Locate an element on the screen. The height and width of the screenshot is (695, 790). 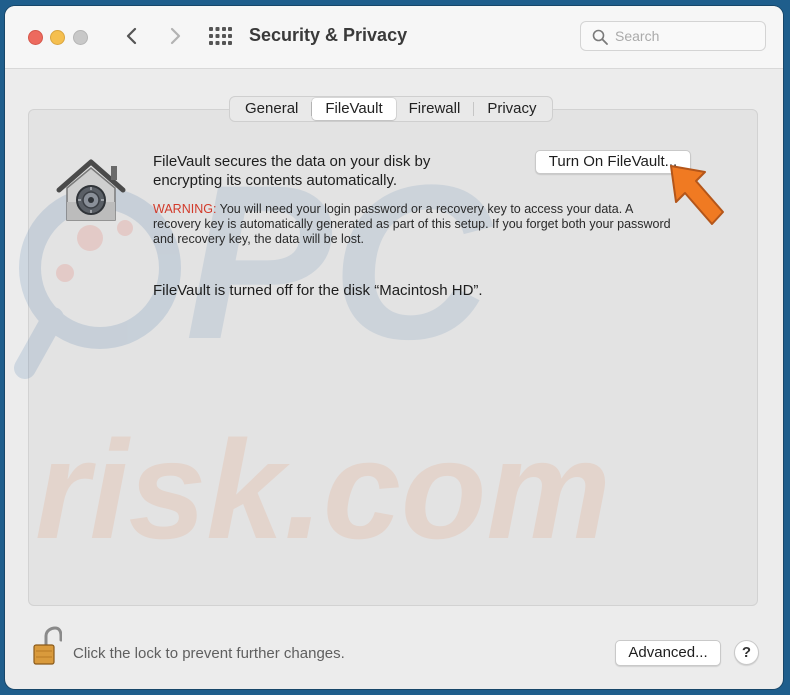
search-input is located at coordinates (685, 36).